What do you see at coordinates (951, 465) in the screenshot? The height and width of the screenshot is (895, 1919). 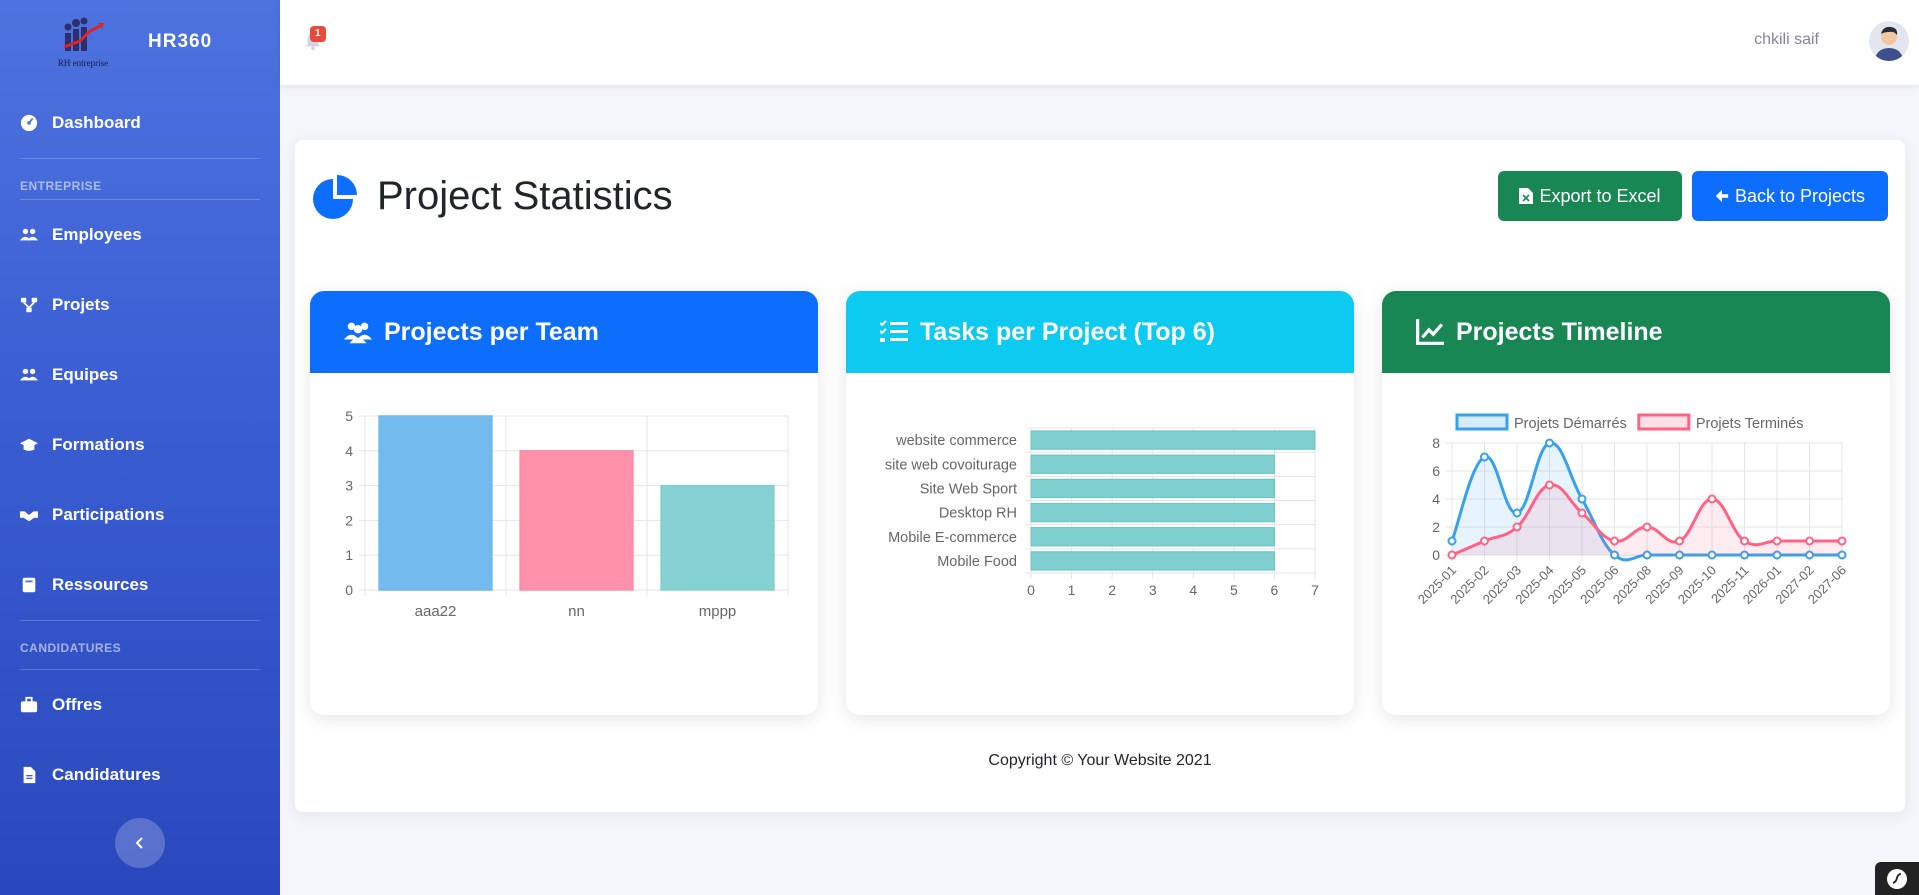 I see `y-tick-label: site web covoiturage` at bounding box center [951, 465].